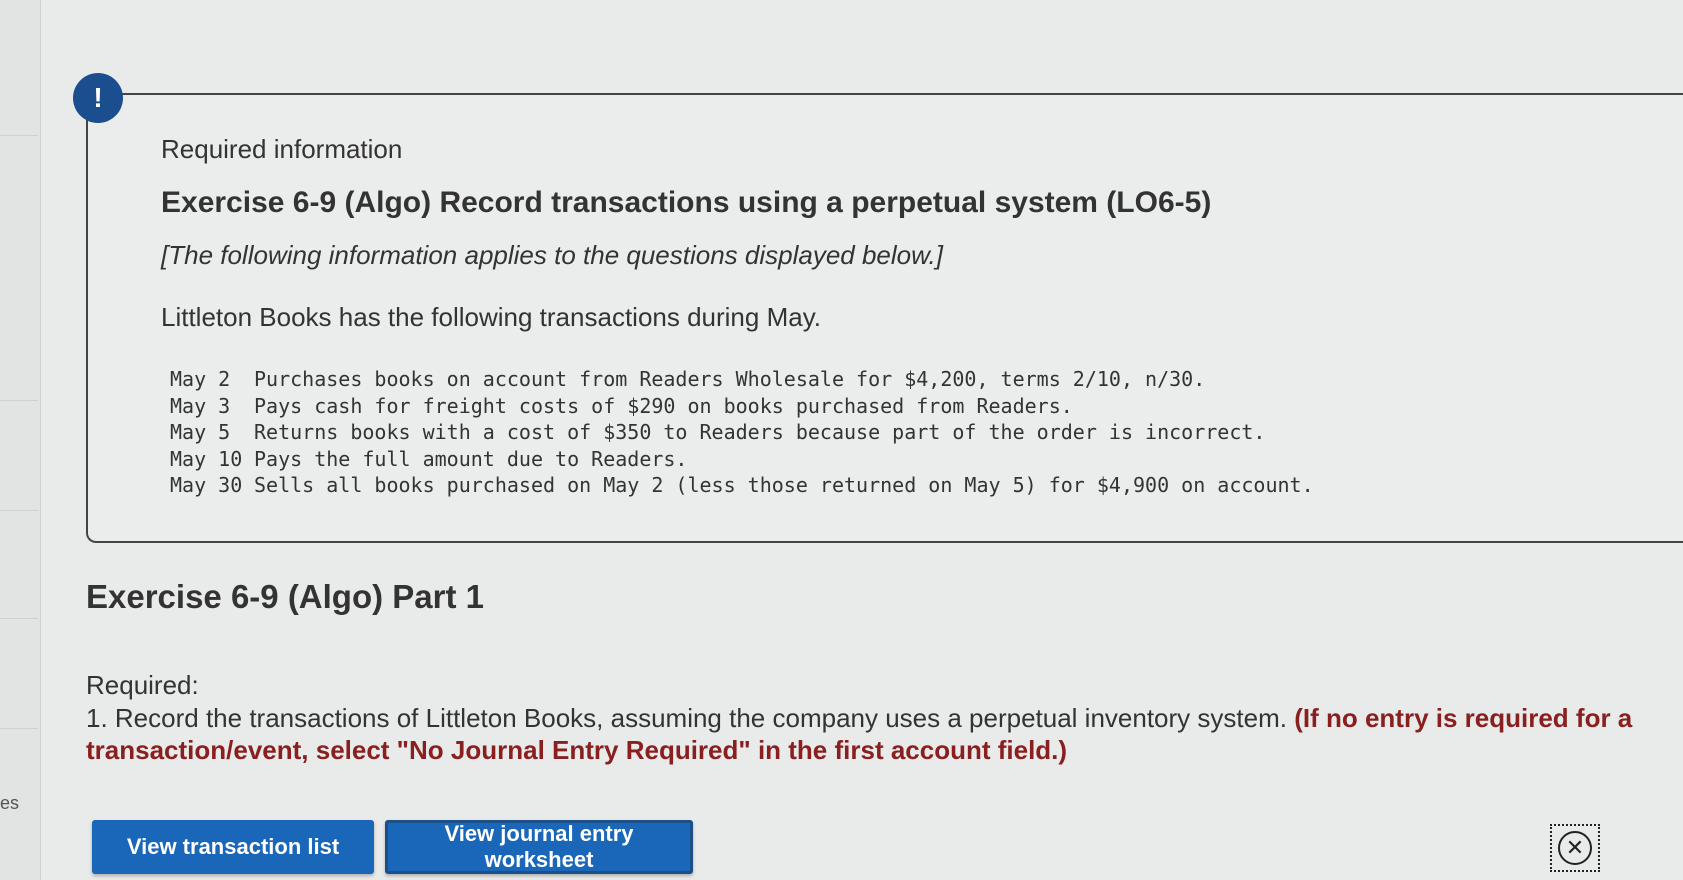  Describe the element at coordinates (142, 685) in the screenshot. I see `required-label: Required:` at that location.